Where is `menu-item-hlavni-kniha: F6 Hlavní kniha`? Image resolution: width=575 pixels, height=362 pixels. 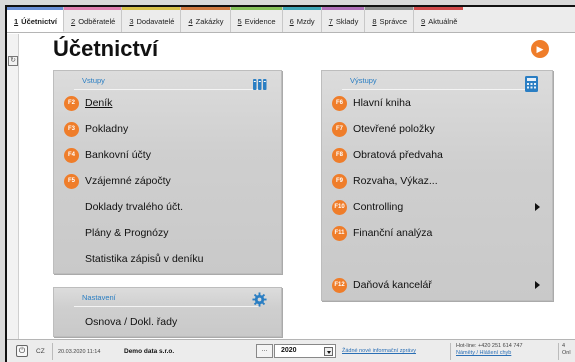
menu-item-hlavni-kniha: F6 Hlavní kniha is located at coordinates (437, 103).